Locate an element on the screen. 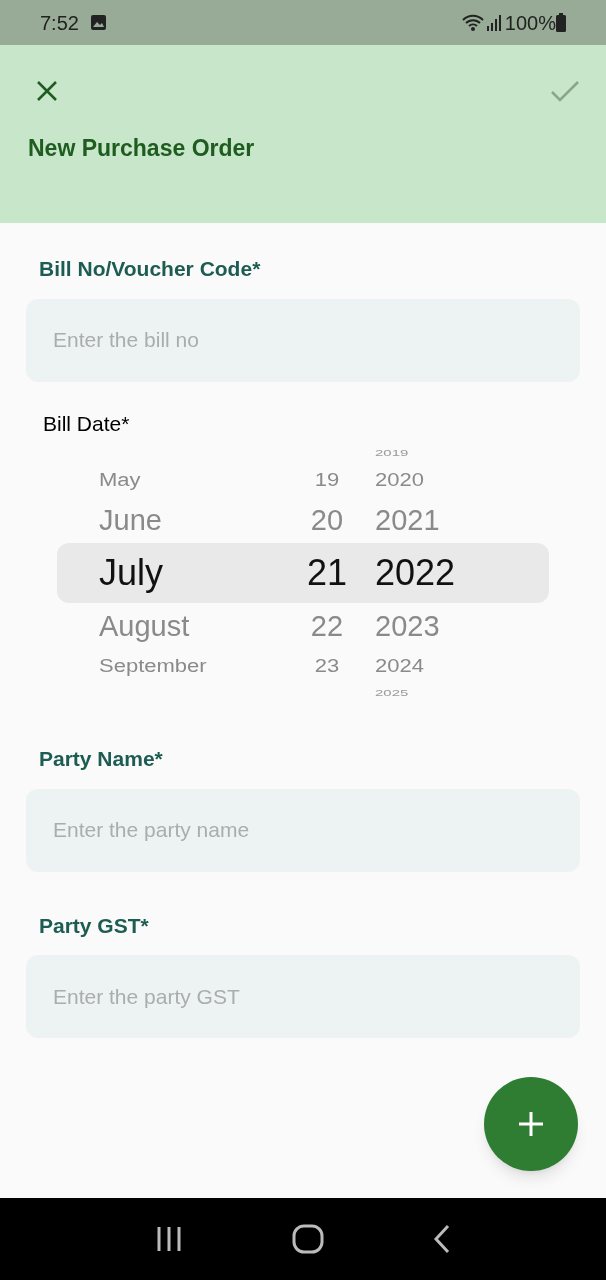  back-icon is located at coordinates (442, 1239).